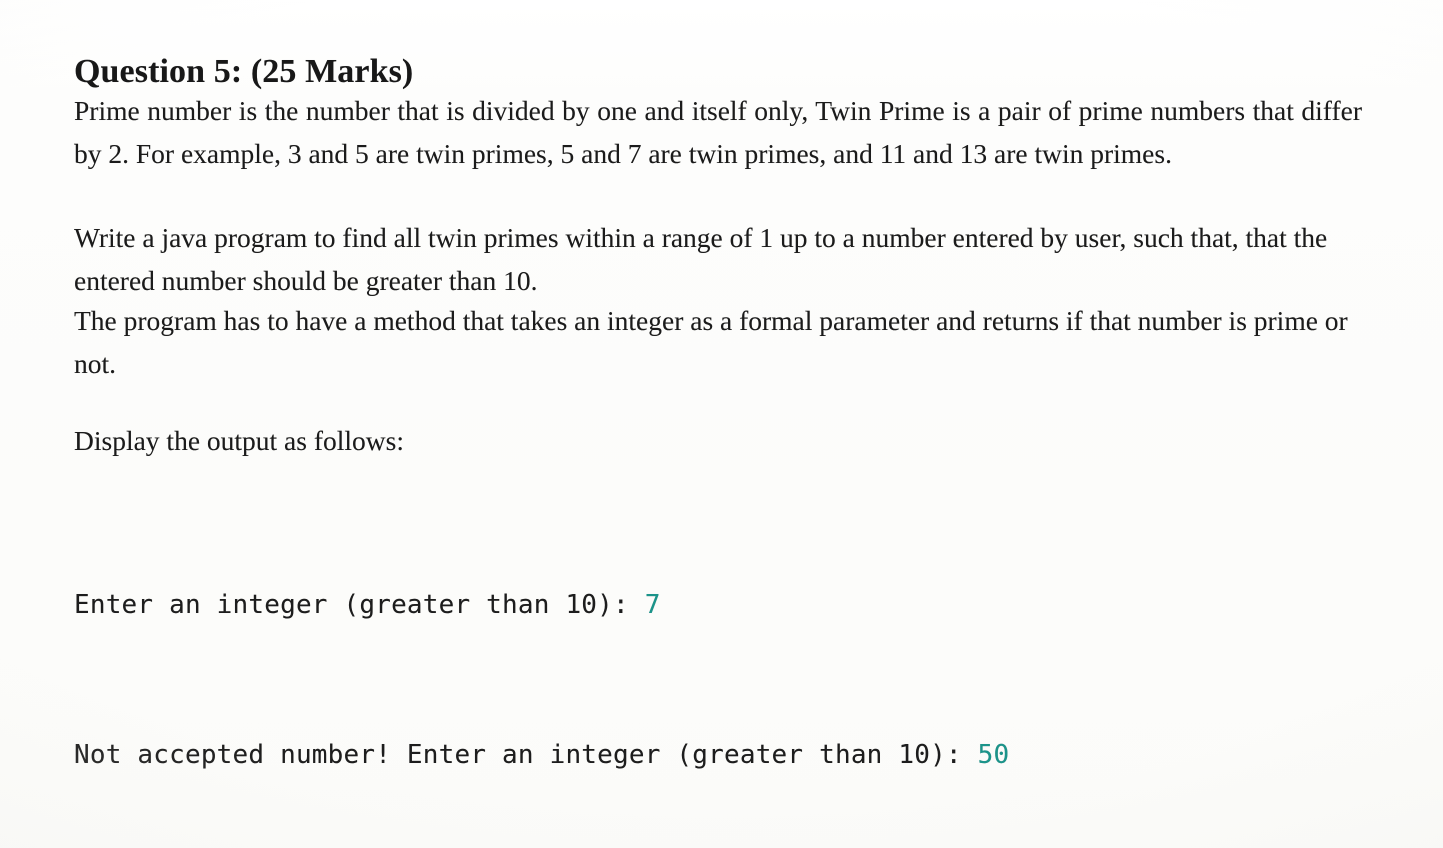 The height and width of the screenshot is (848, 1443). I want to click on console-prompt-1-text: Enter an integer (greater than 10):, so click(359, 604).